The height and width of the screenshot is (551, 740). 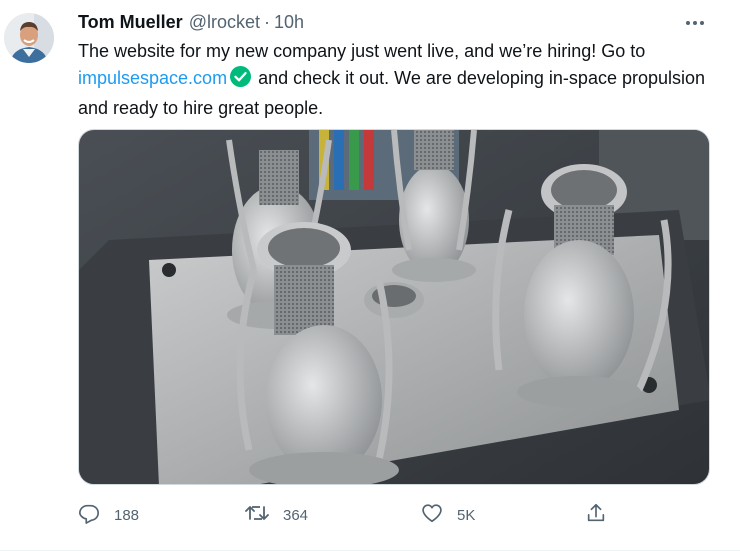 I want to click on more-icon, so click(x=695, y=23).